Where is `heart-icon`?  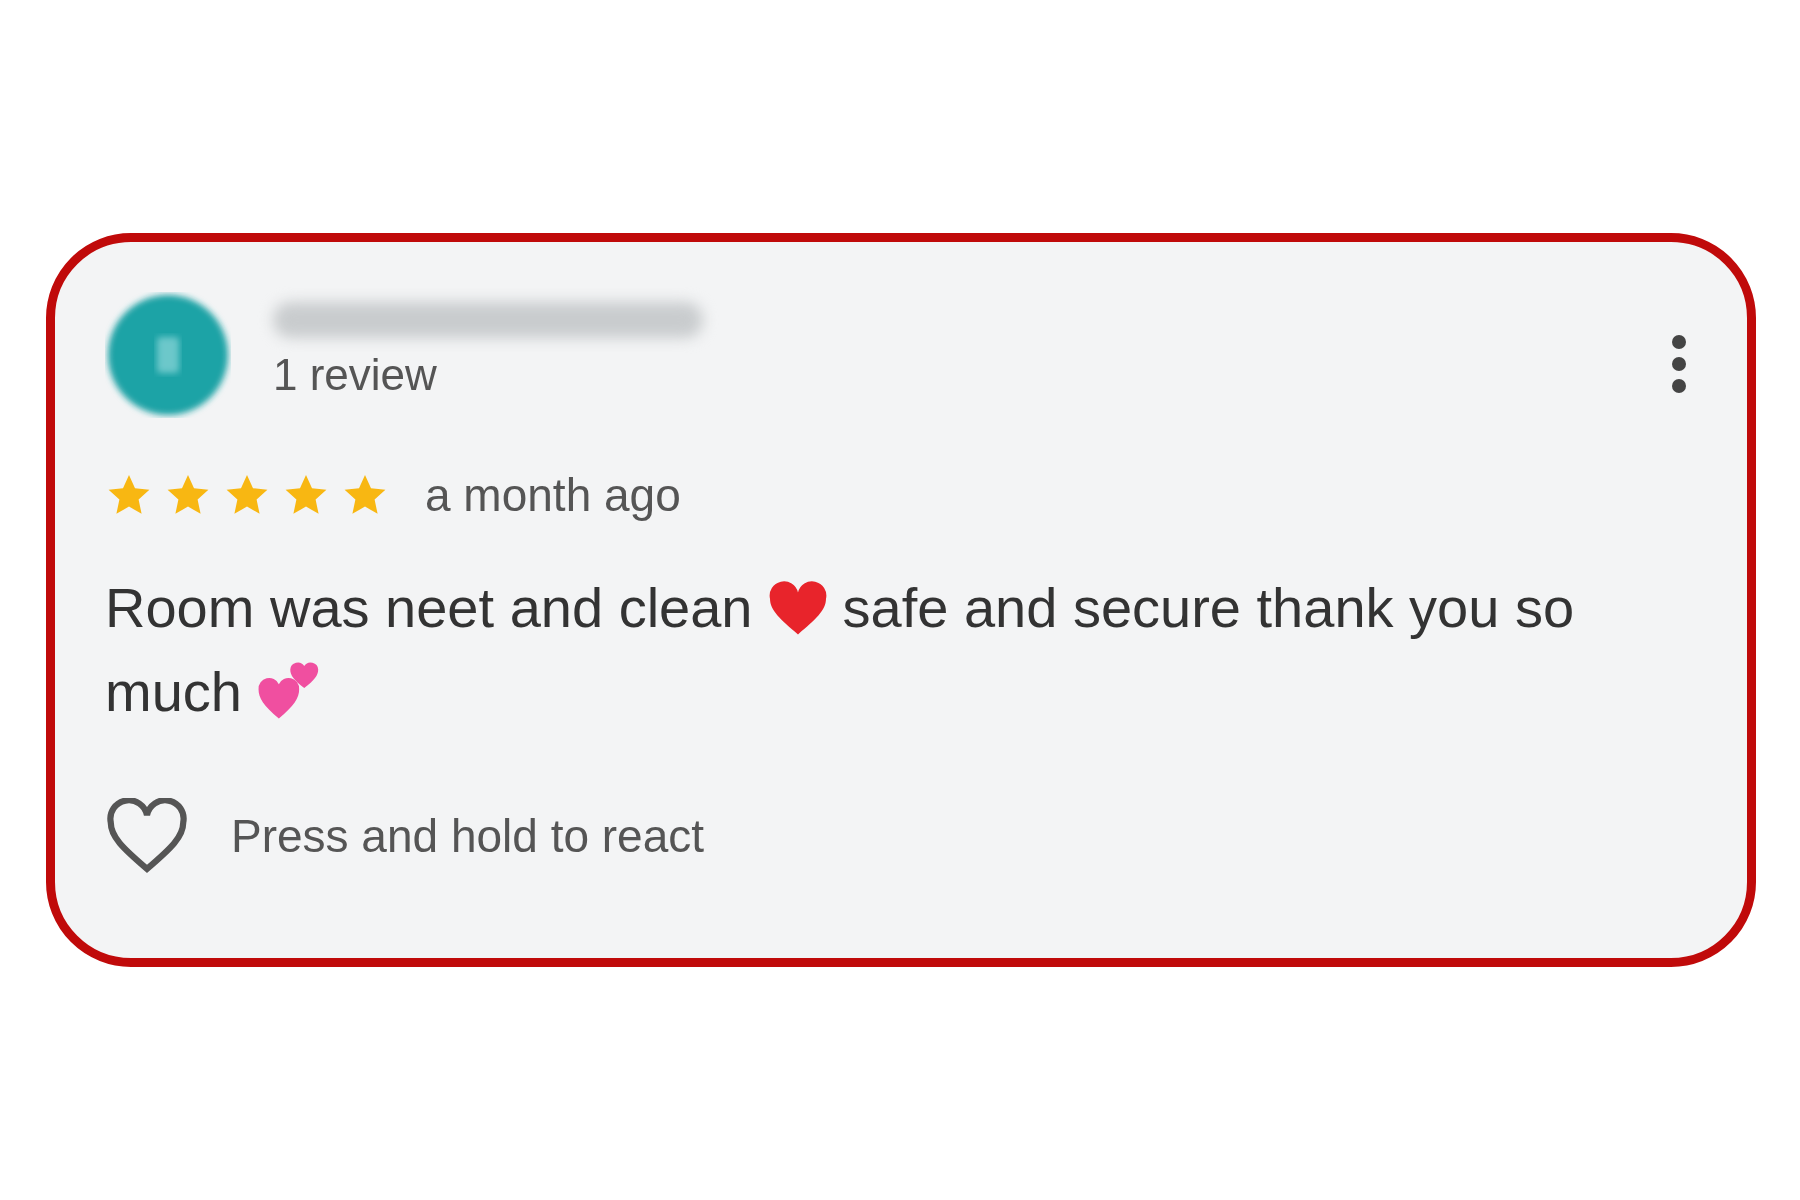 heart-icon is located at coordinates (147, 836).